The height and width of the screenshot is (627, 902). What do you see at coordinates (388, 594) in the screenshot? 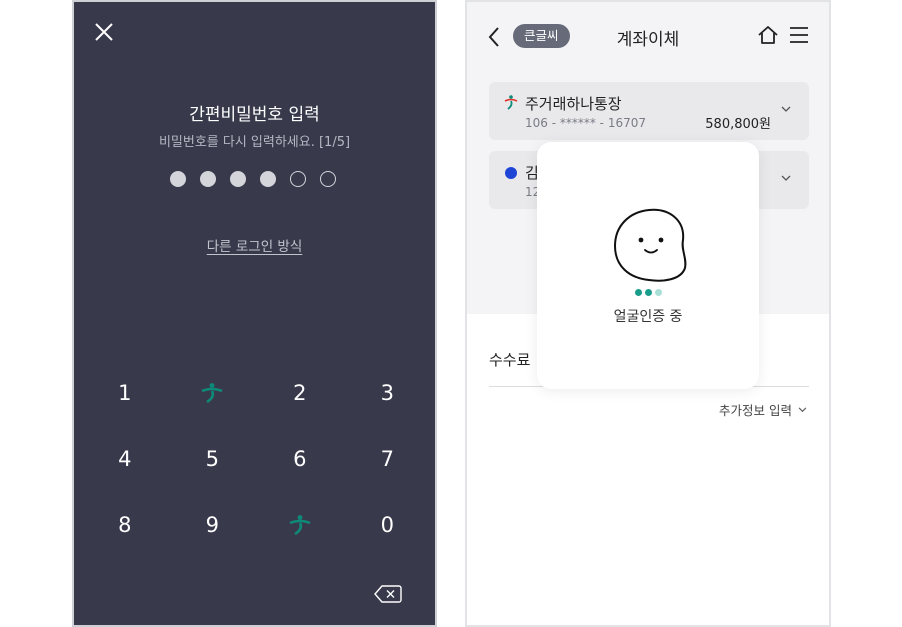
I see `backspace-icon` at bounding box center [388, 594].